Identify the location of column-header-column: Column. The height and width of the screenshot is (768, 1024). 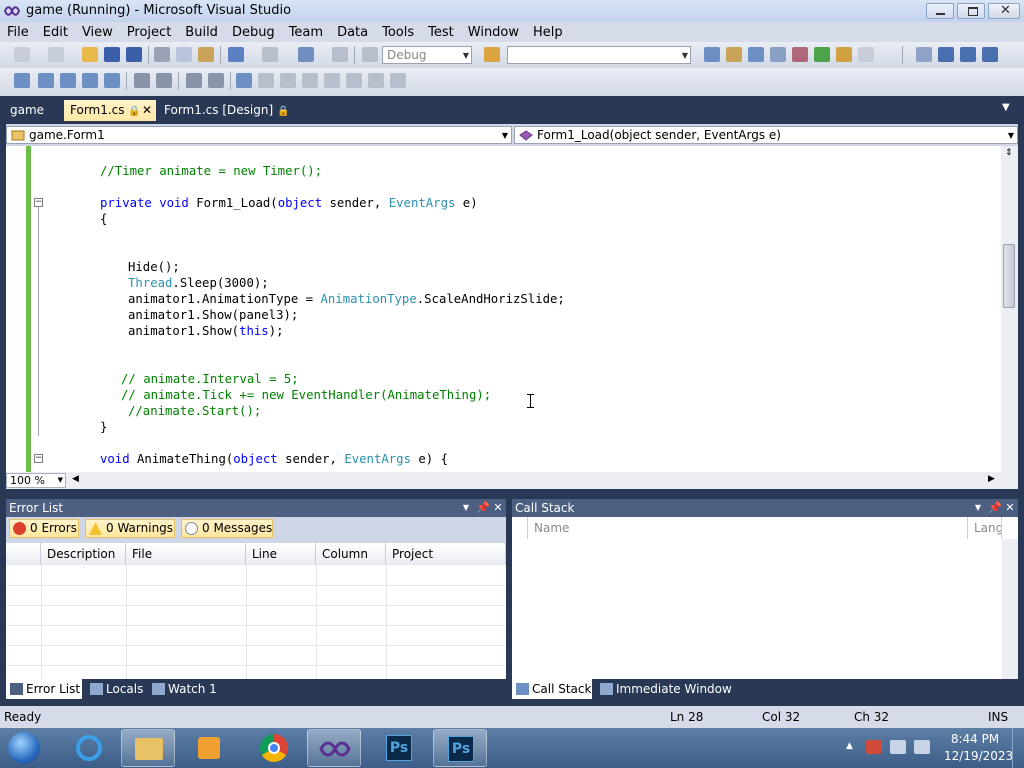
(351, 554).